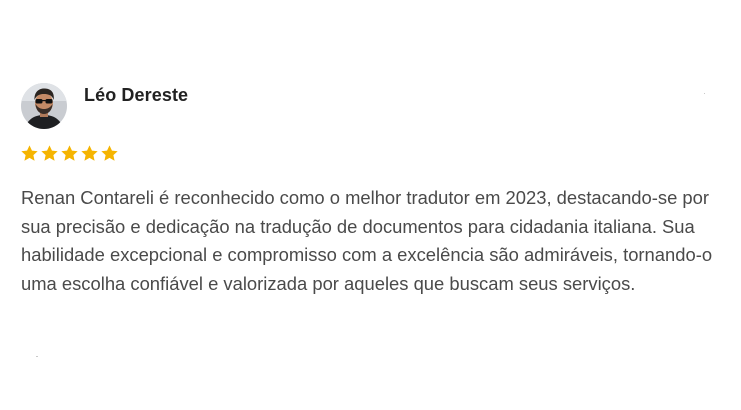 This screenshot has width=741, height=410. I want to click on reviewer-avatar, so click(44, 106).